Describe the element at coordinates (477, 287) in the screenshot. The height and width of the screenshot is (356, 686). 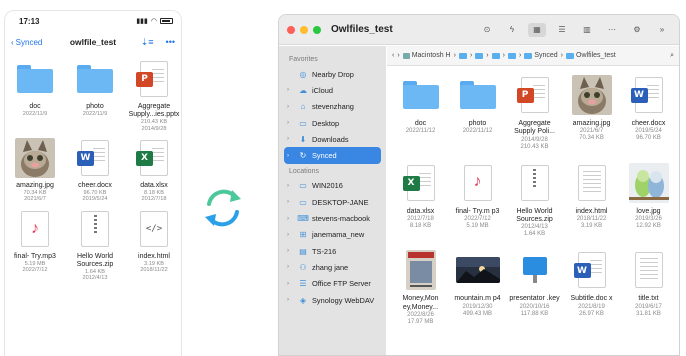
I see `file-item: mountain.m p4 2019/12/30 499.43 MB` at that location.